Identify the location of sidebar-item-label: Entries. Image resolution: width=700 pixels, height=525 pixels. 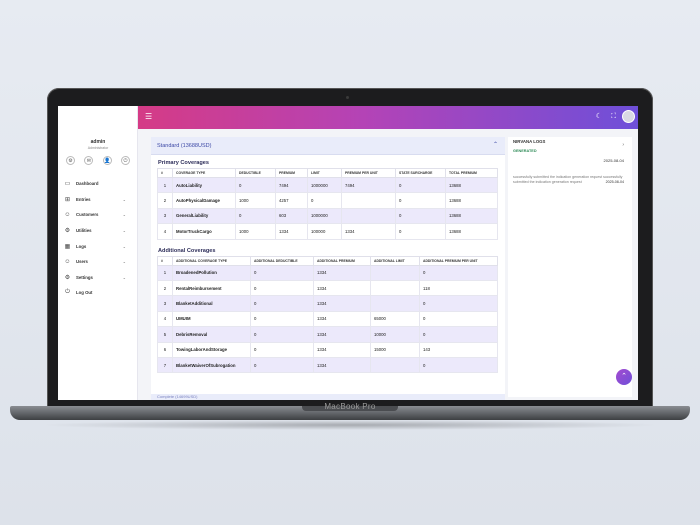
(83, 199).